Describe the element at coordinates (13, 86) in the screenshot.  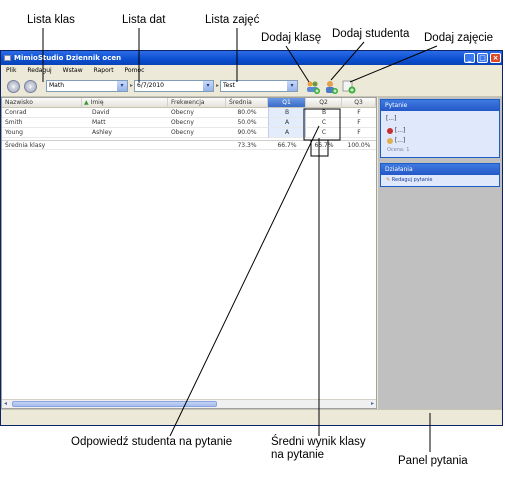
I see `back-button: ‹` at that location.